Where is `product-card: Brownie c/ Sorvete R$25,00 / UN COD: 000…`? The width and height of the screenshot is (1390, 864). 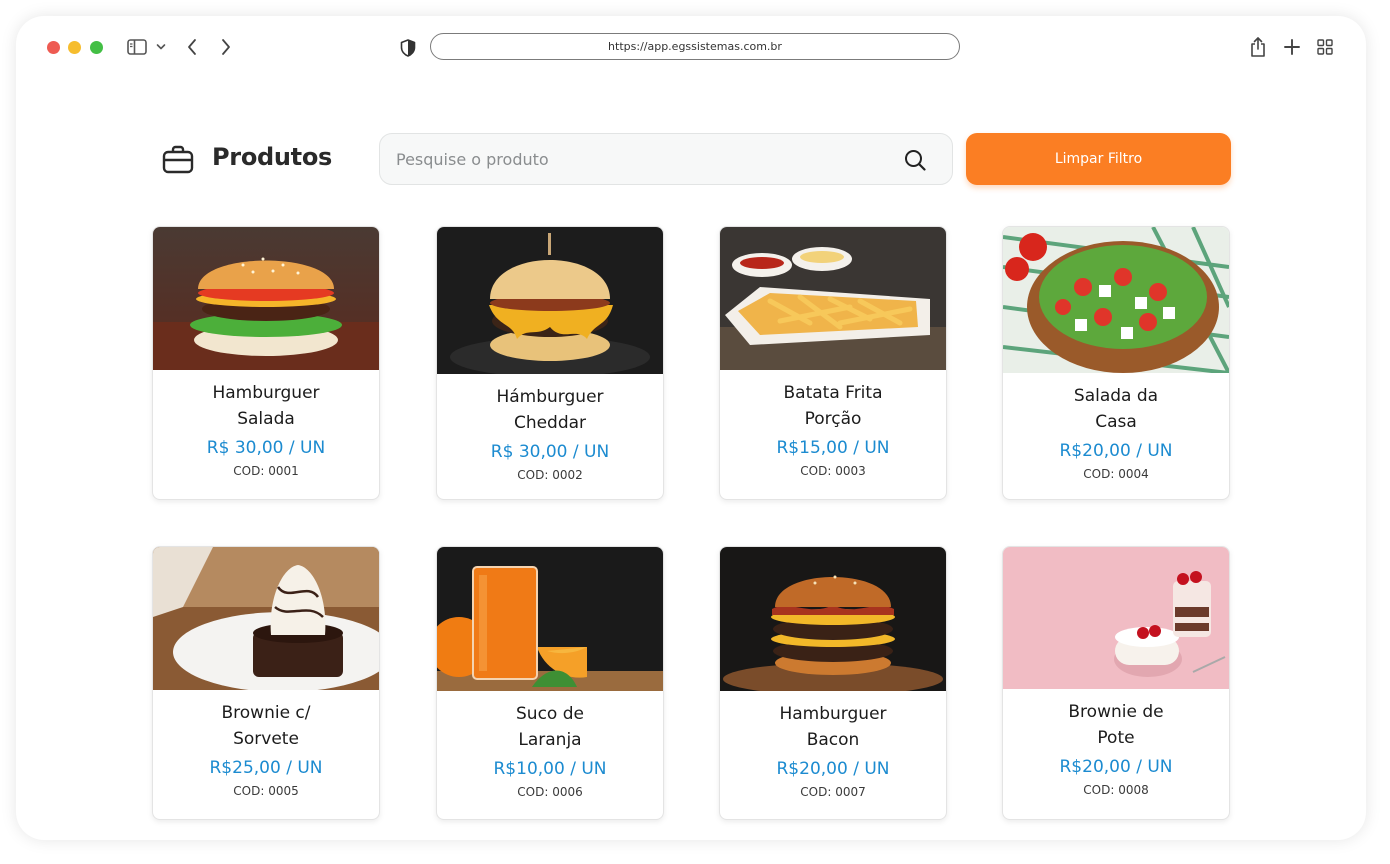
product-card: Brownie c/ Sorvete R$25,00 / UN COD: 000… is located at coordinates (266, 683).